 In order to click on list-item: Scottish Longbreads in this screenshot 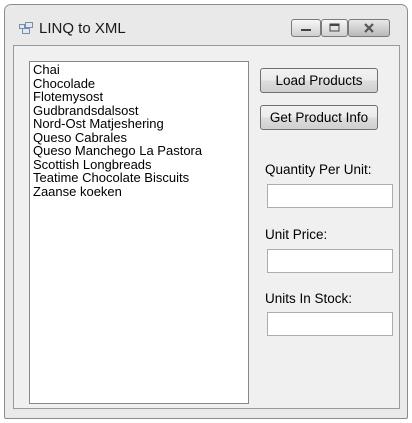, I will do `click(140, 164)`.